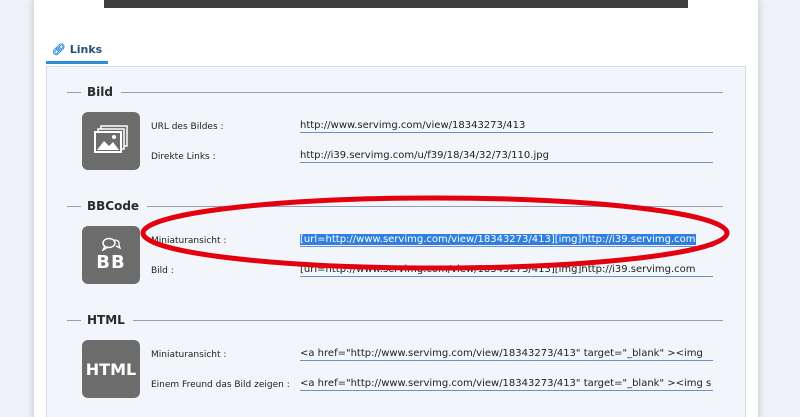 This screenshot has height=417, width=800. I want to click on section-title-html: HTML, so click(106, 320).